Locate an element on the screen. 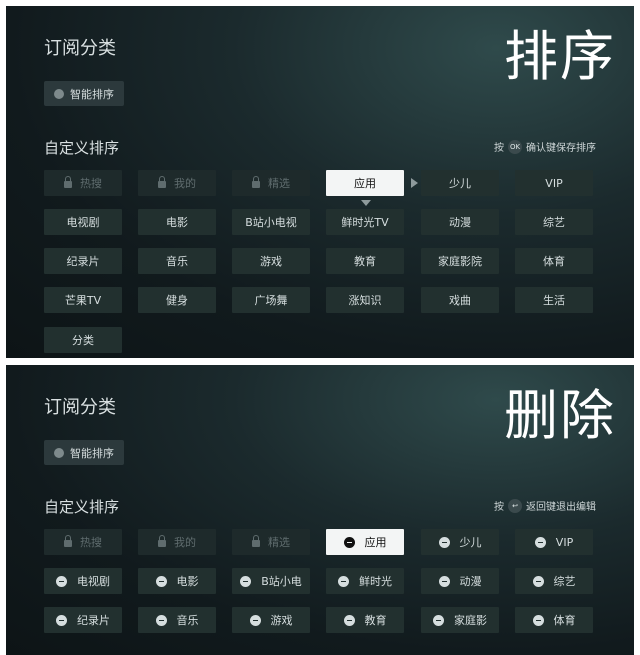 The width and height of the screenshot is (640, 655). tile-label: 家庭影院 is located at coordinates (460, 261).